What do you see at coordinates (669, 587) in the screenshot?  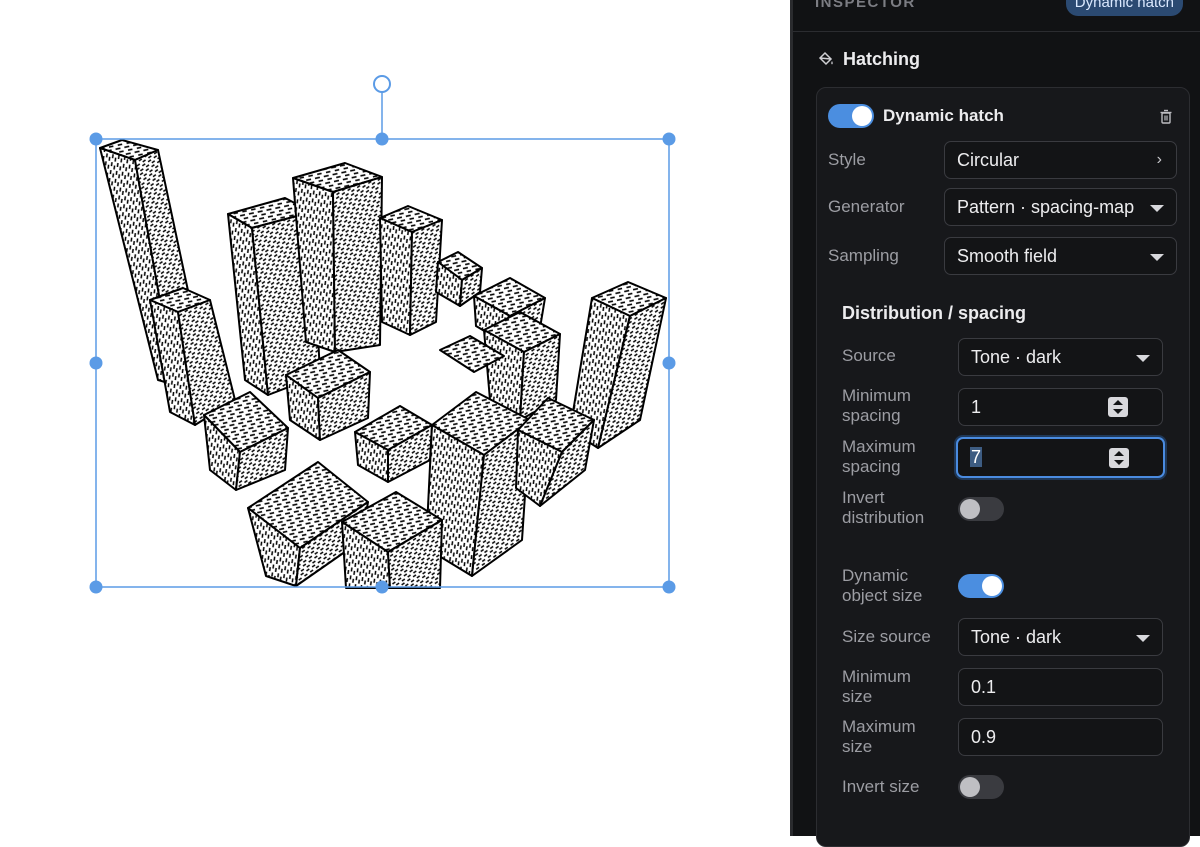 I see `resize-handle-bottom-right` at bounding box center [669, 587].